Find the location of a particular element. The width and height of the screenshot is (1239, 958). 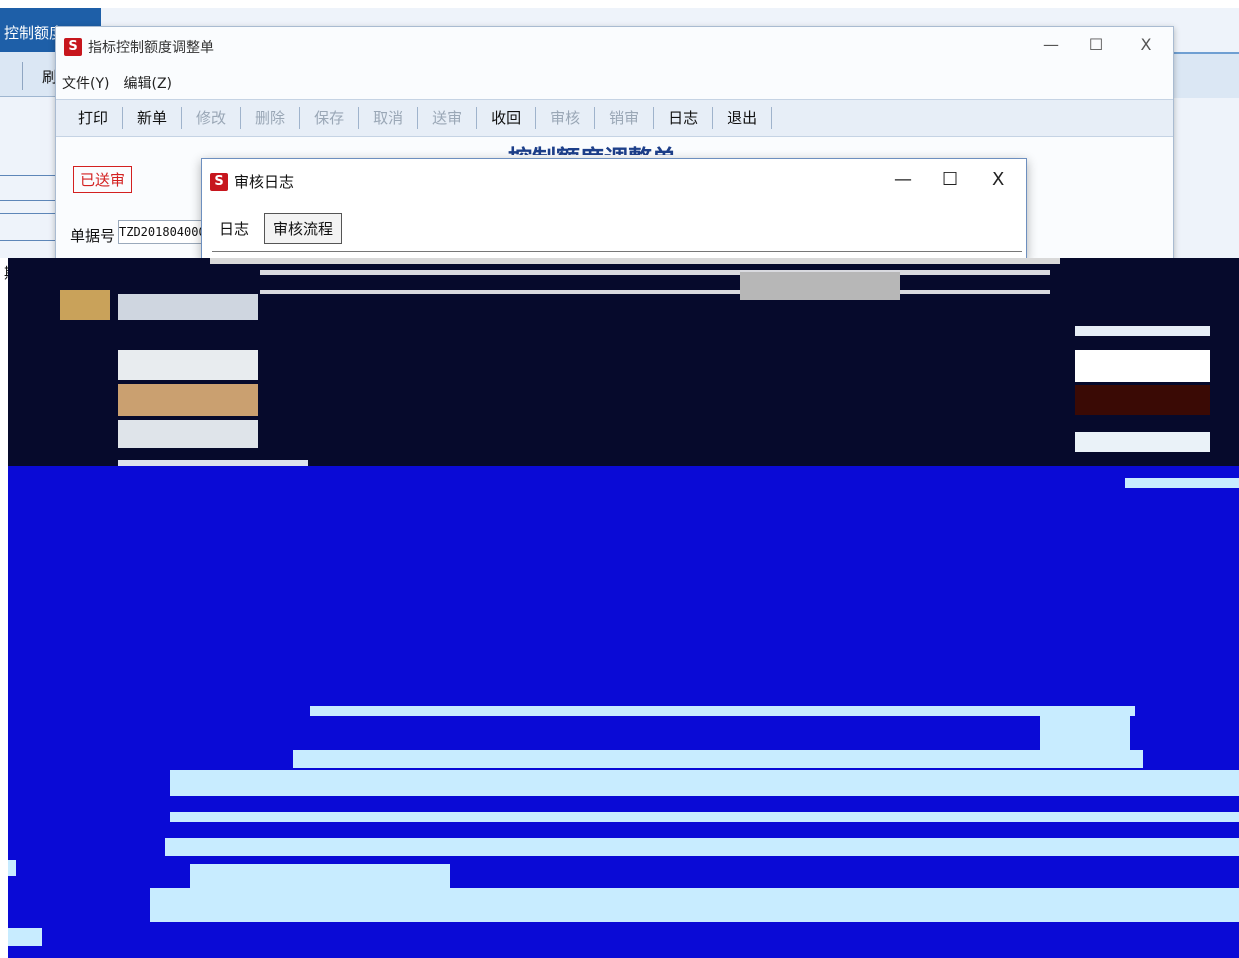

minimize-button: — is located at coordinates (1051, 44).